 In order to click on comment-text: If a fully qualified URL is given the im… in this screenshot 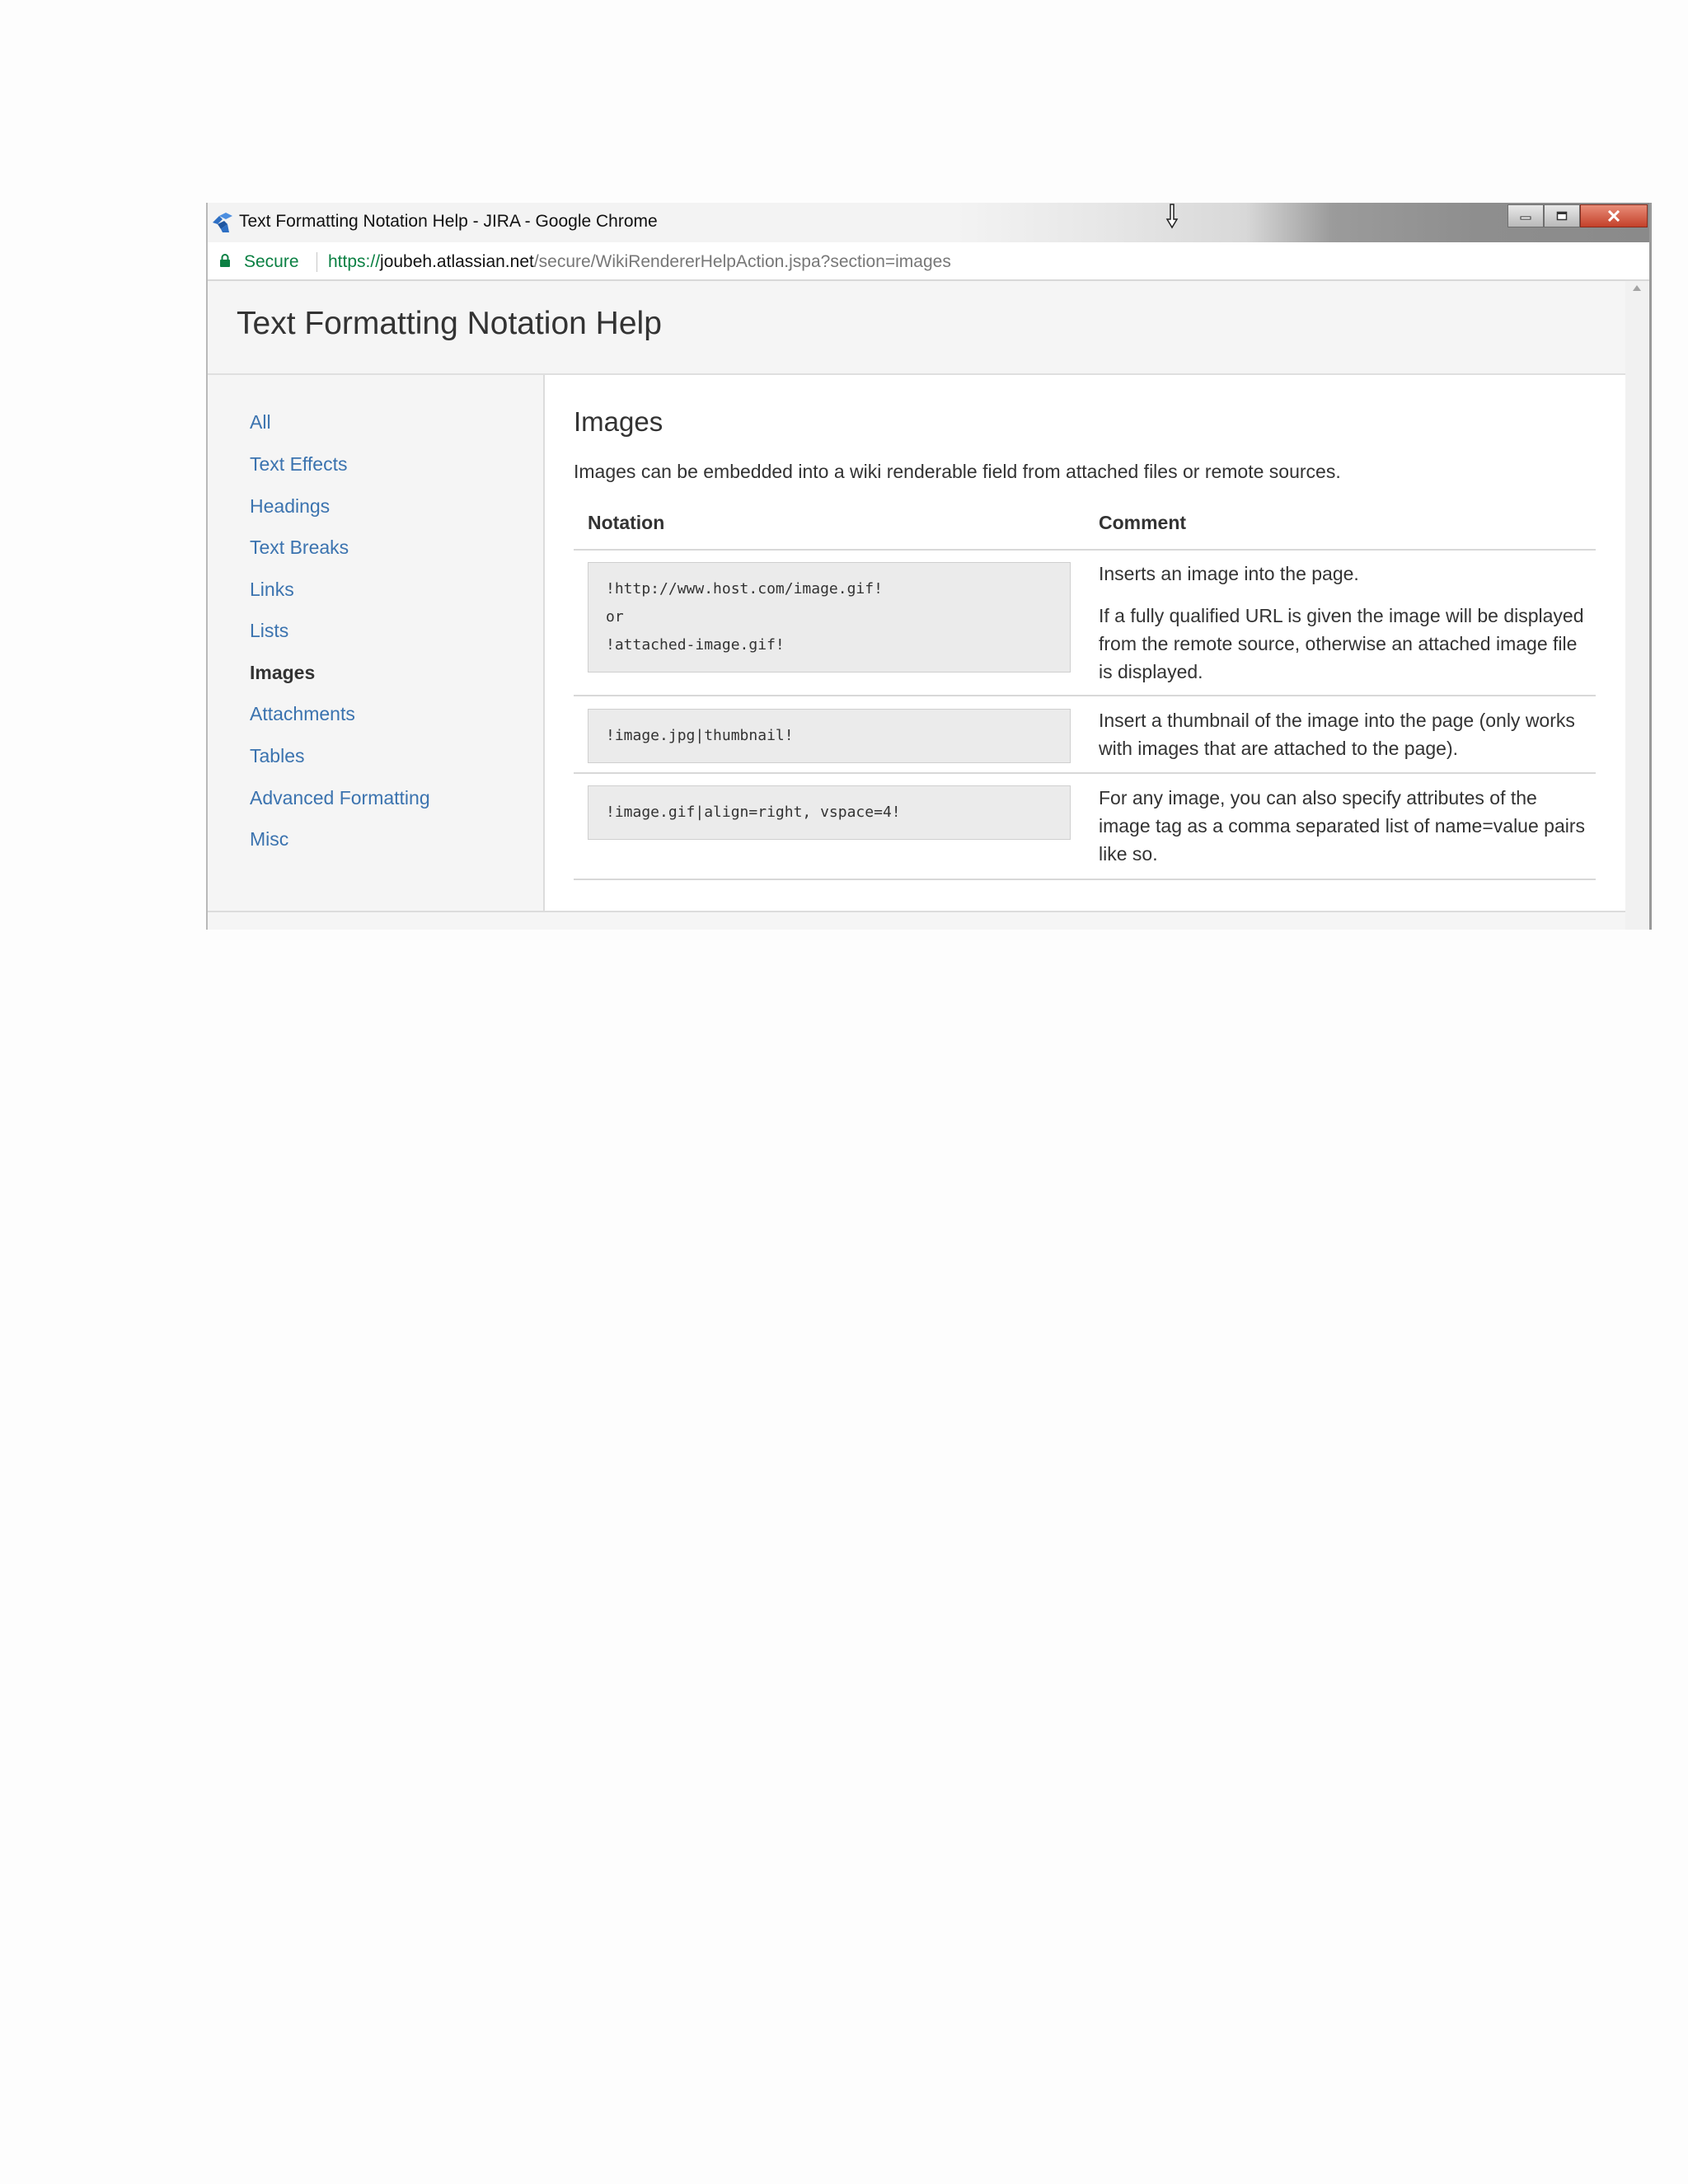, I will do `click(1341, 643)`.